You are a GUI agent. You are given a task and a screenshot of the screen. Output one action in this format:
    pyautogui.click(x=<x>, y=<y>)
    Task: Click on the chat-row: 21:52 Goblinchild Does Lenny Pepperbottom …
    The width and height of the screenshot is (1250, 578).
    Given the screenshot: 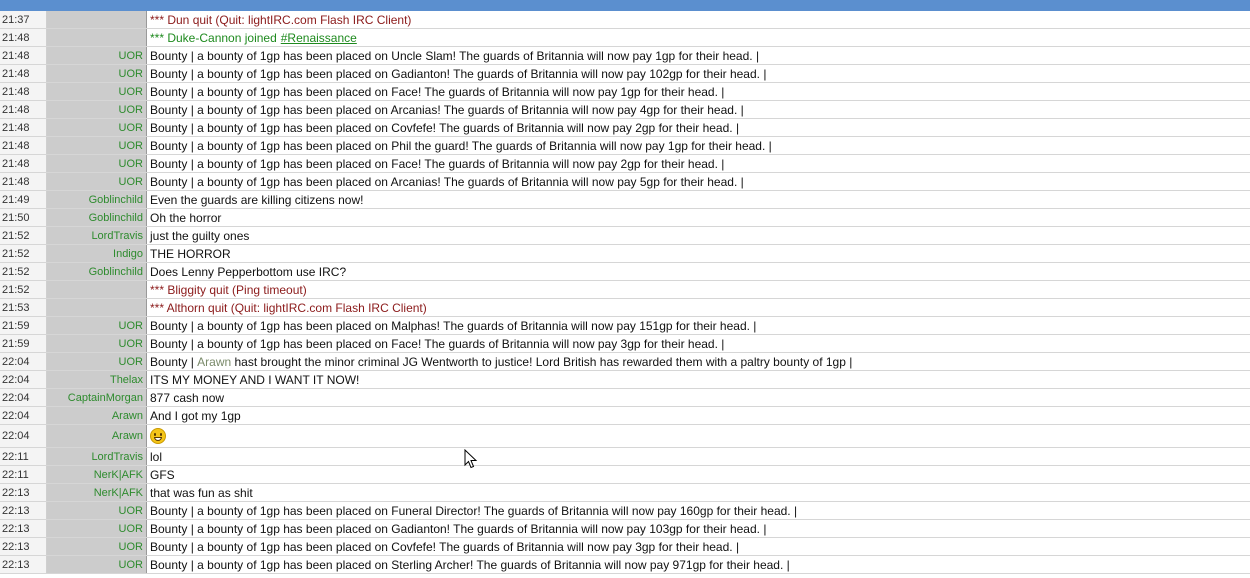 What is the action you would take?
    pyautogui.click(x=625, y=272)
    